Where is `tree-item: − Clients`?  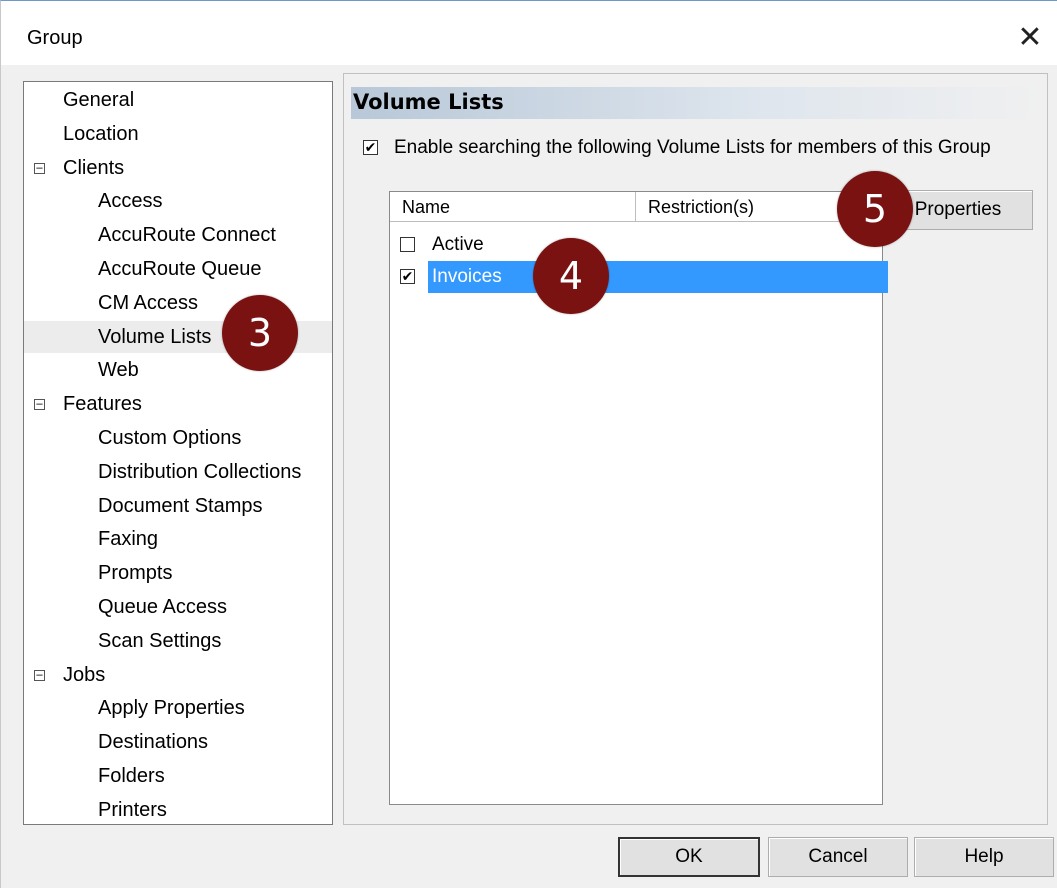
tree-item: − Clients is located at coordinates (178, 168).